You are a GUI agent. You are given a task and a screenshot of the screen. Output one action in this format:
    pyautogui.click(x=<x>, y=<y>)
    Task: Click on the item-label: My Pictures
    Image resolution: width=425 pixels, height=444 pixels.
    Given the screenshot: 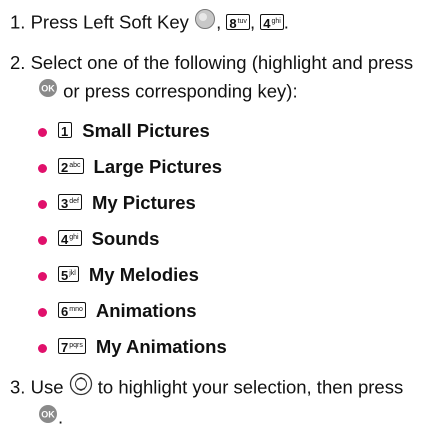 What is the action you would take?
    pyautogui.click(x=143, y=202)
    